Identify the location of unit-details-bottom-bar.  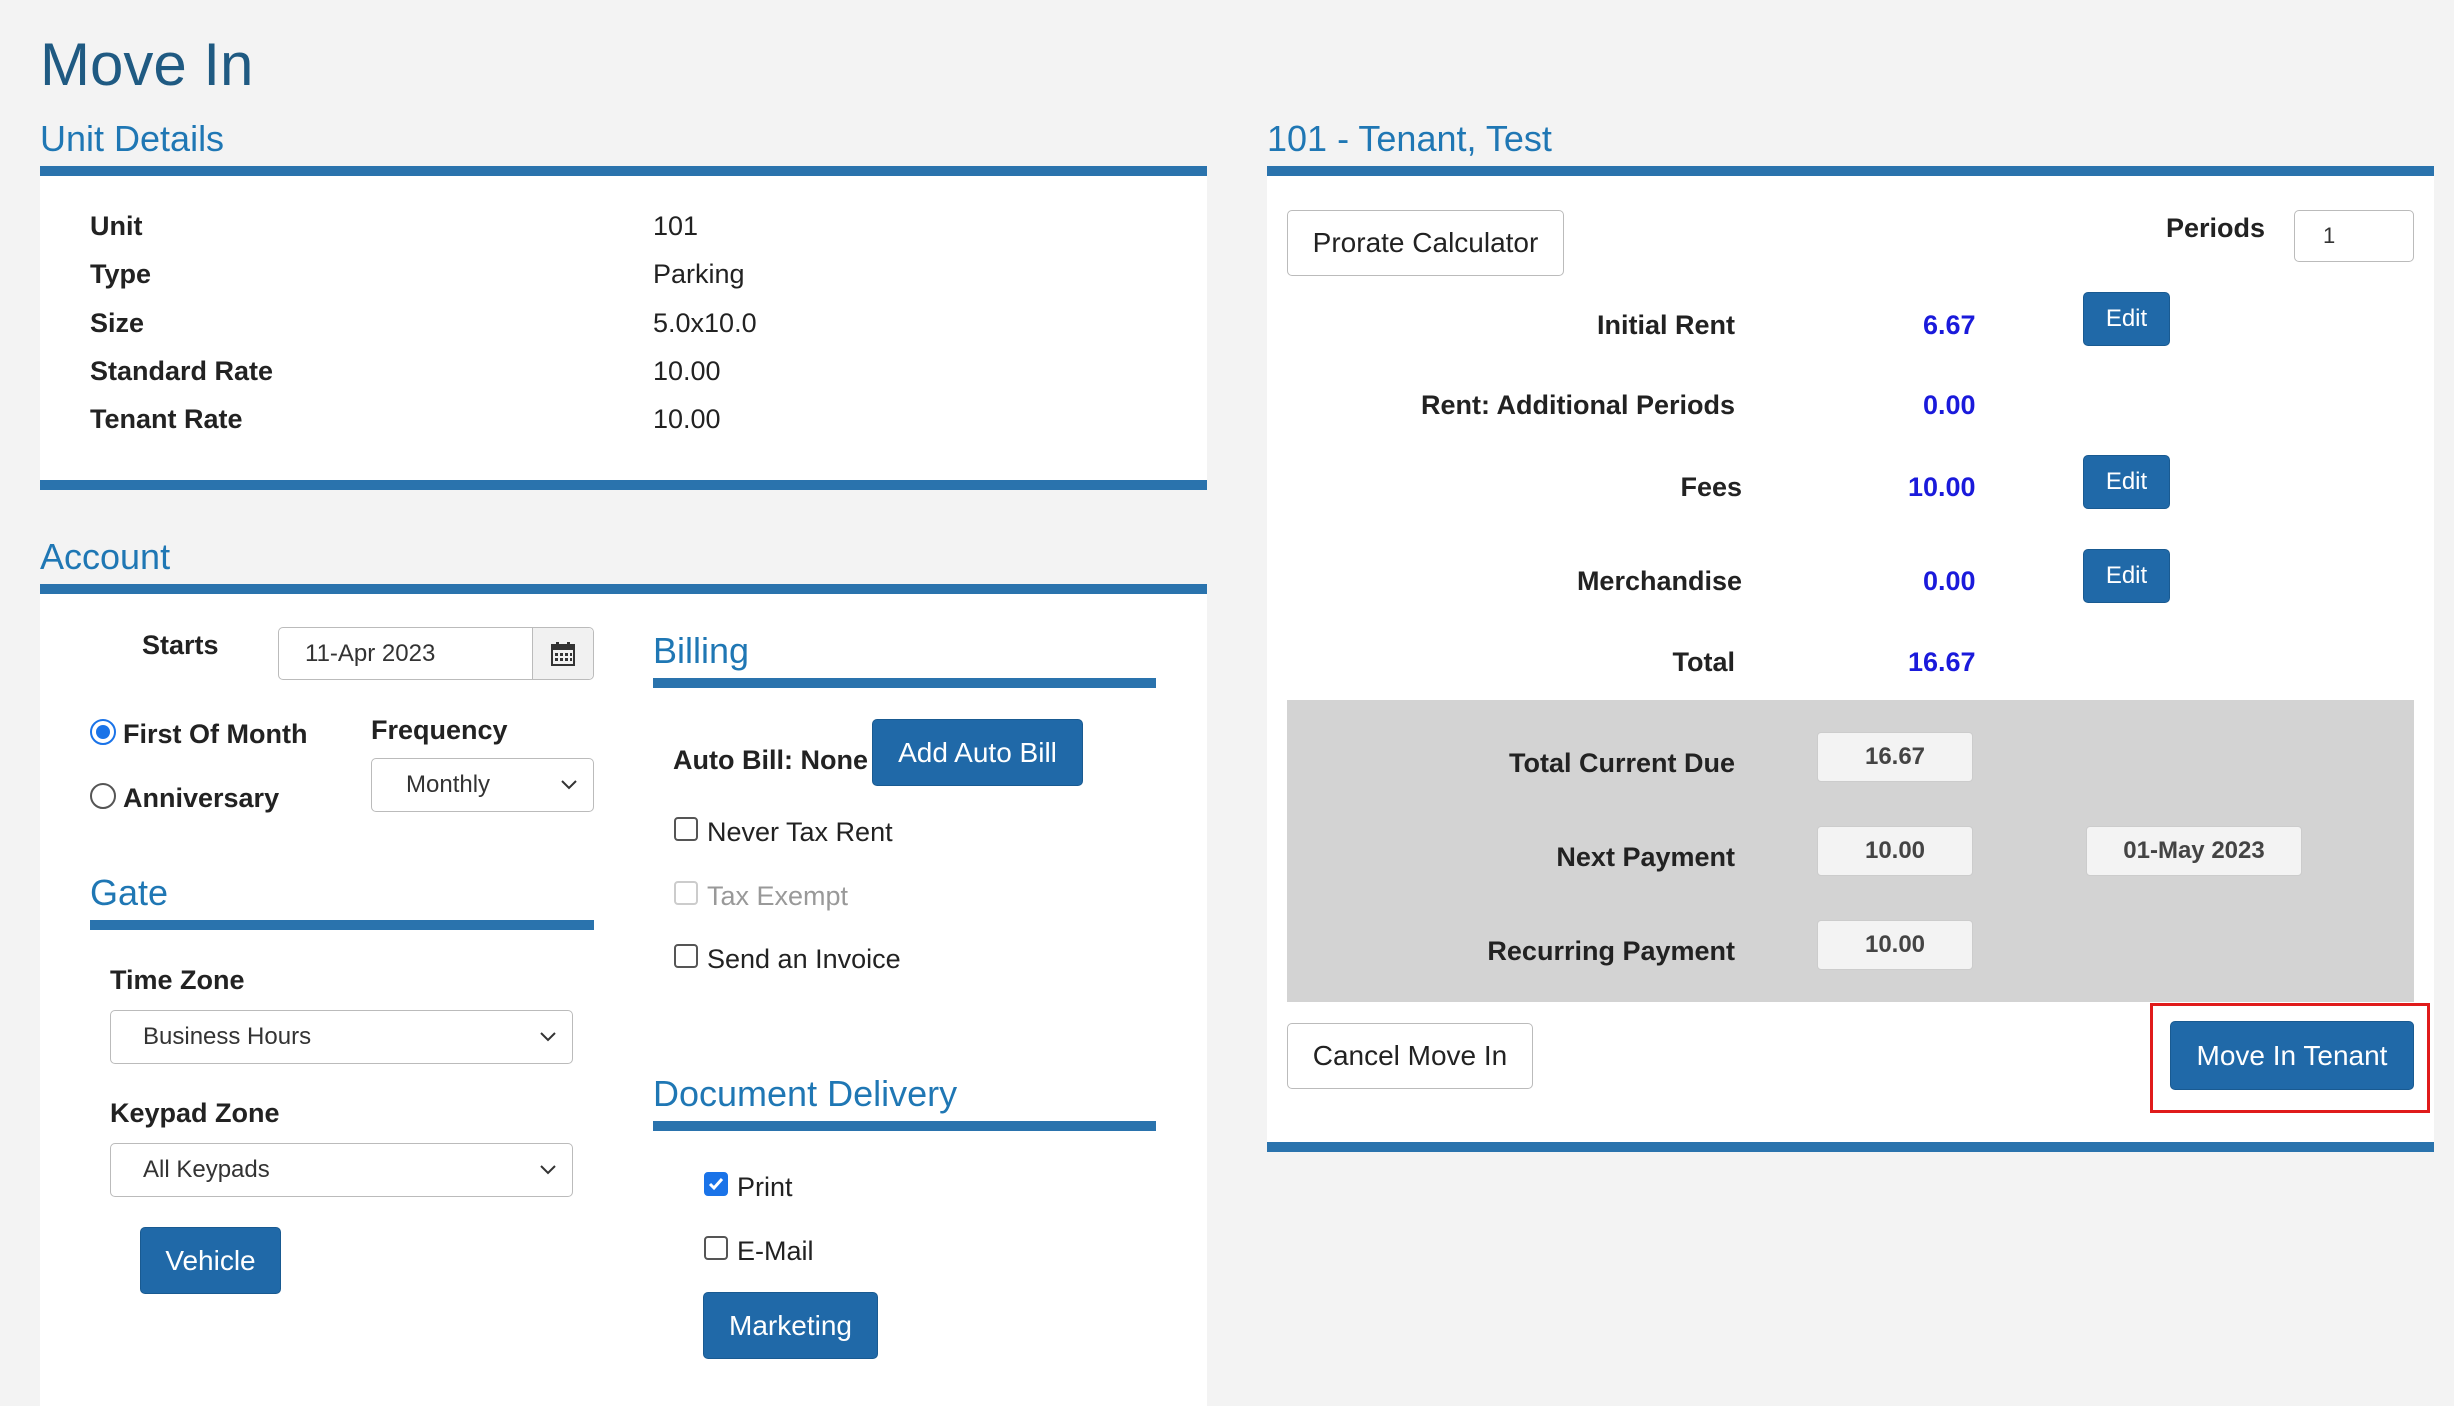
(623, 485).